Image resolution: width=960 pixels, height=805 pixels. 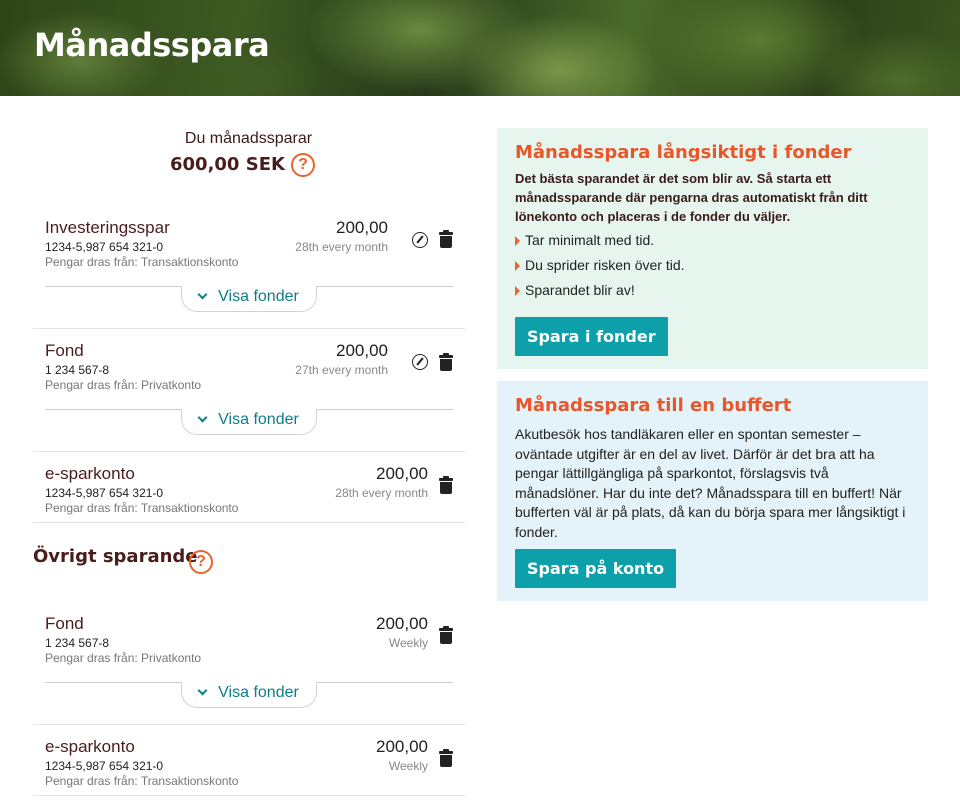 What do you see at coordinates (107, 227) in the screenshot?
I see `item-name: Investeringsspar` at bounding box center [107, 227].